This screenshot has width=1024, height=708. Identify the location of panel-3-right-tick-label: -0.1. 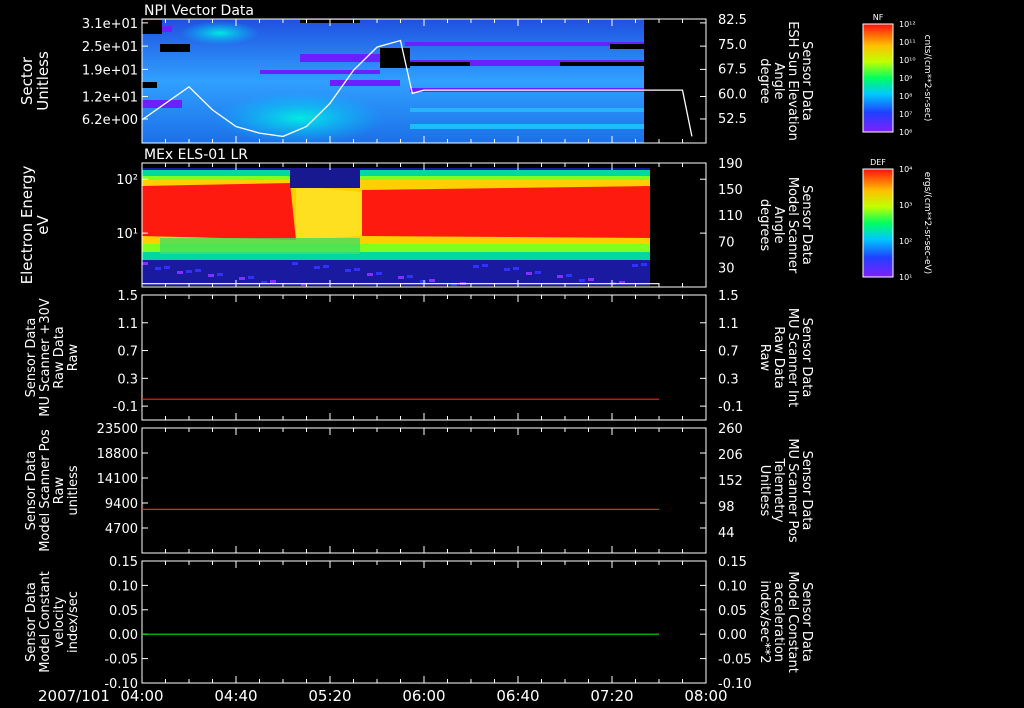
(730, 407).